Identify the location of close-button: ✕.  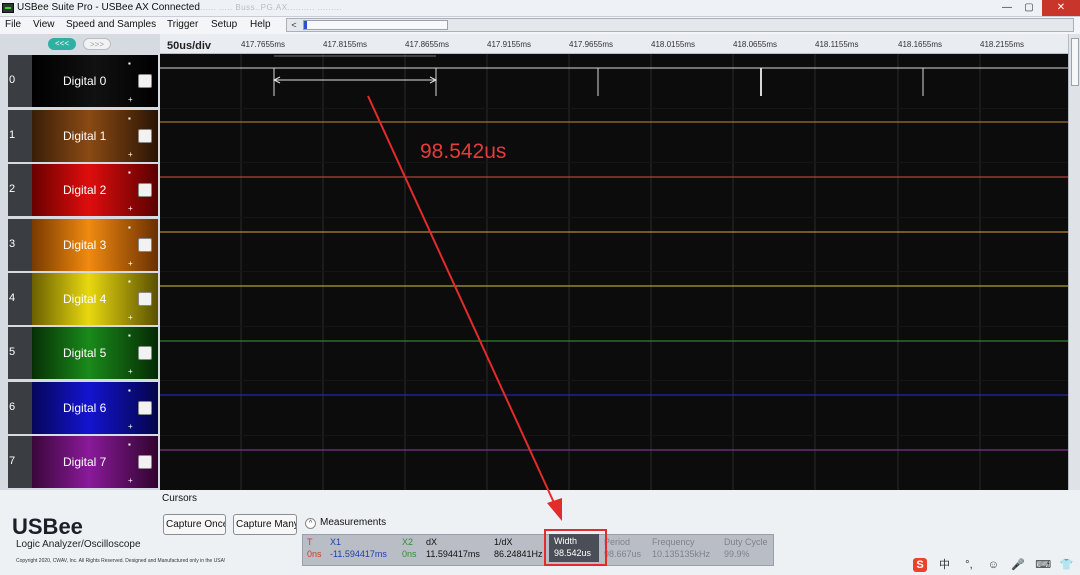
(1061, 8).